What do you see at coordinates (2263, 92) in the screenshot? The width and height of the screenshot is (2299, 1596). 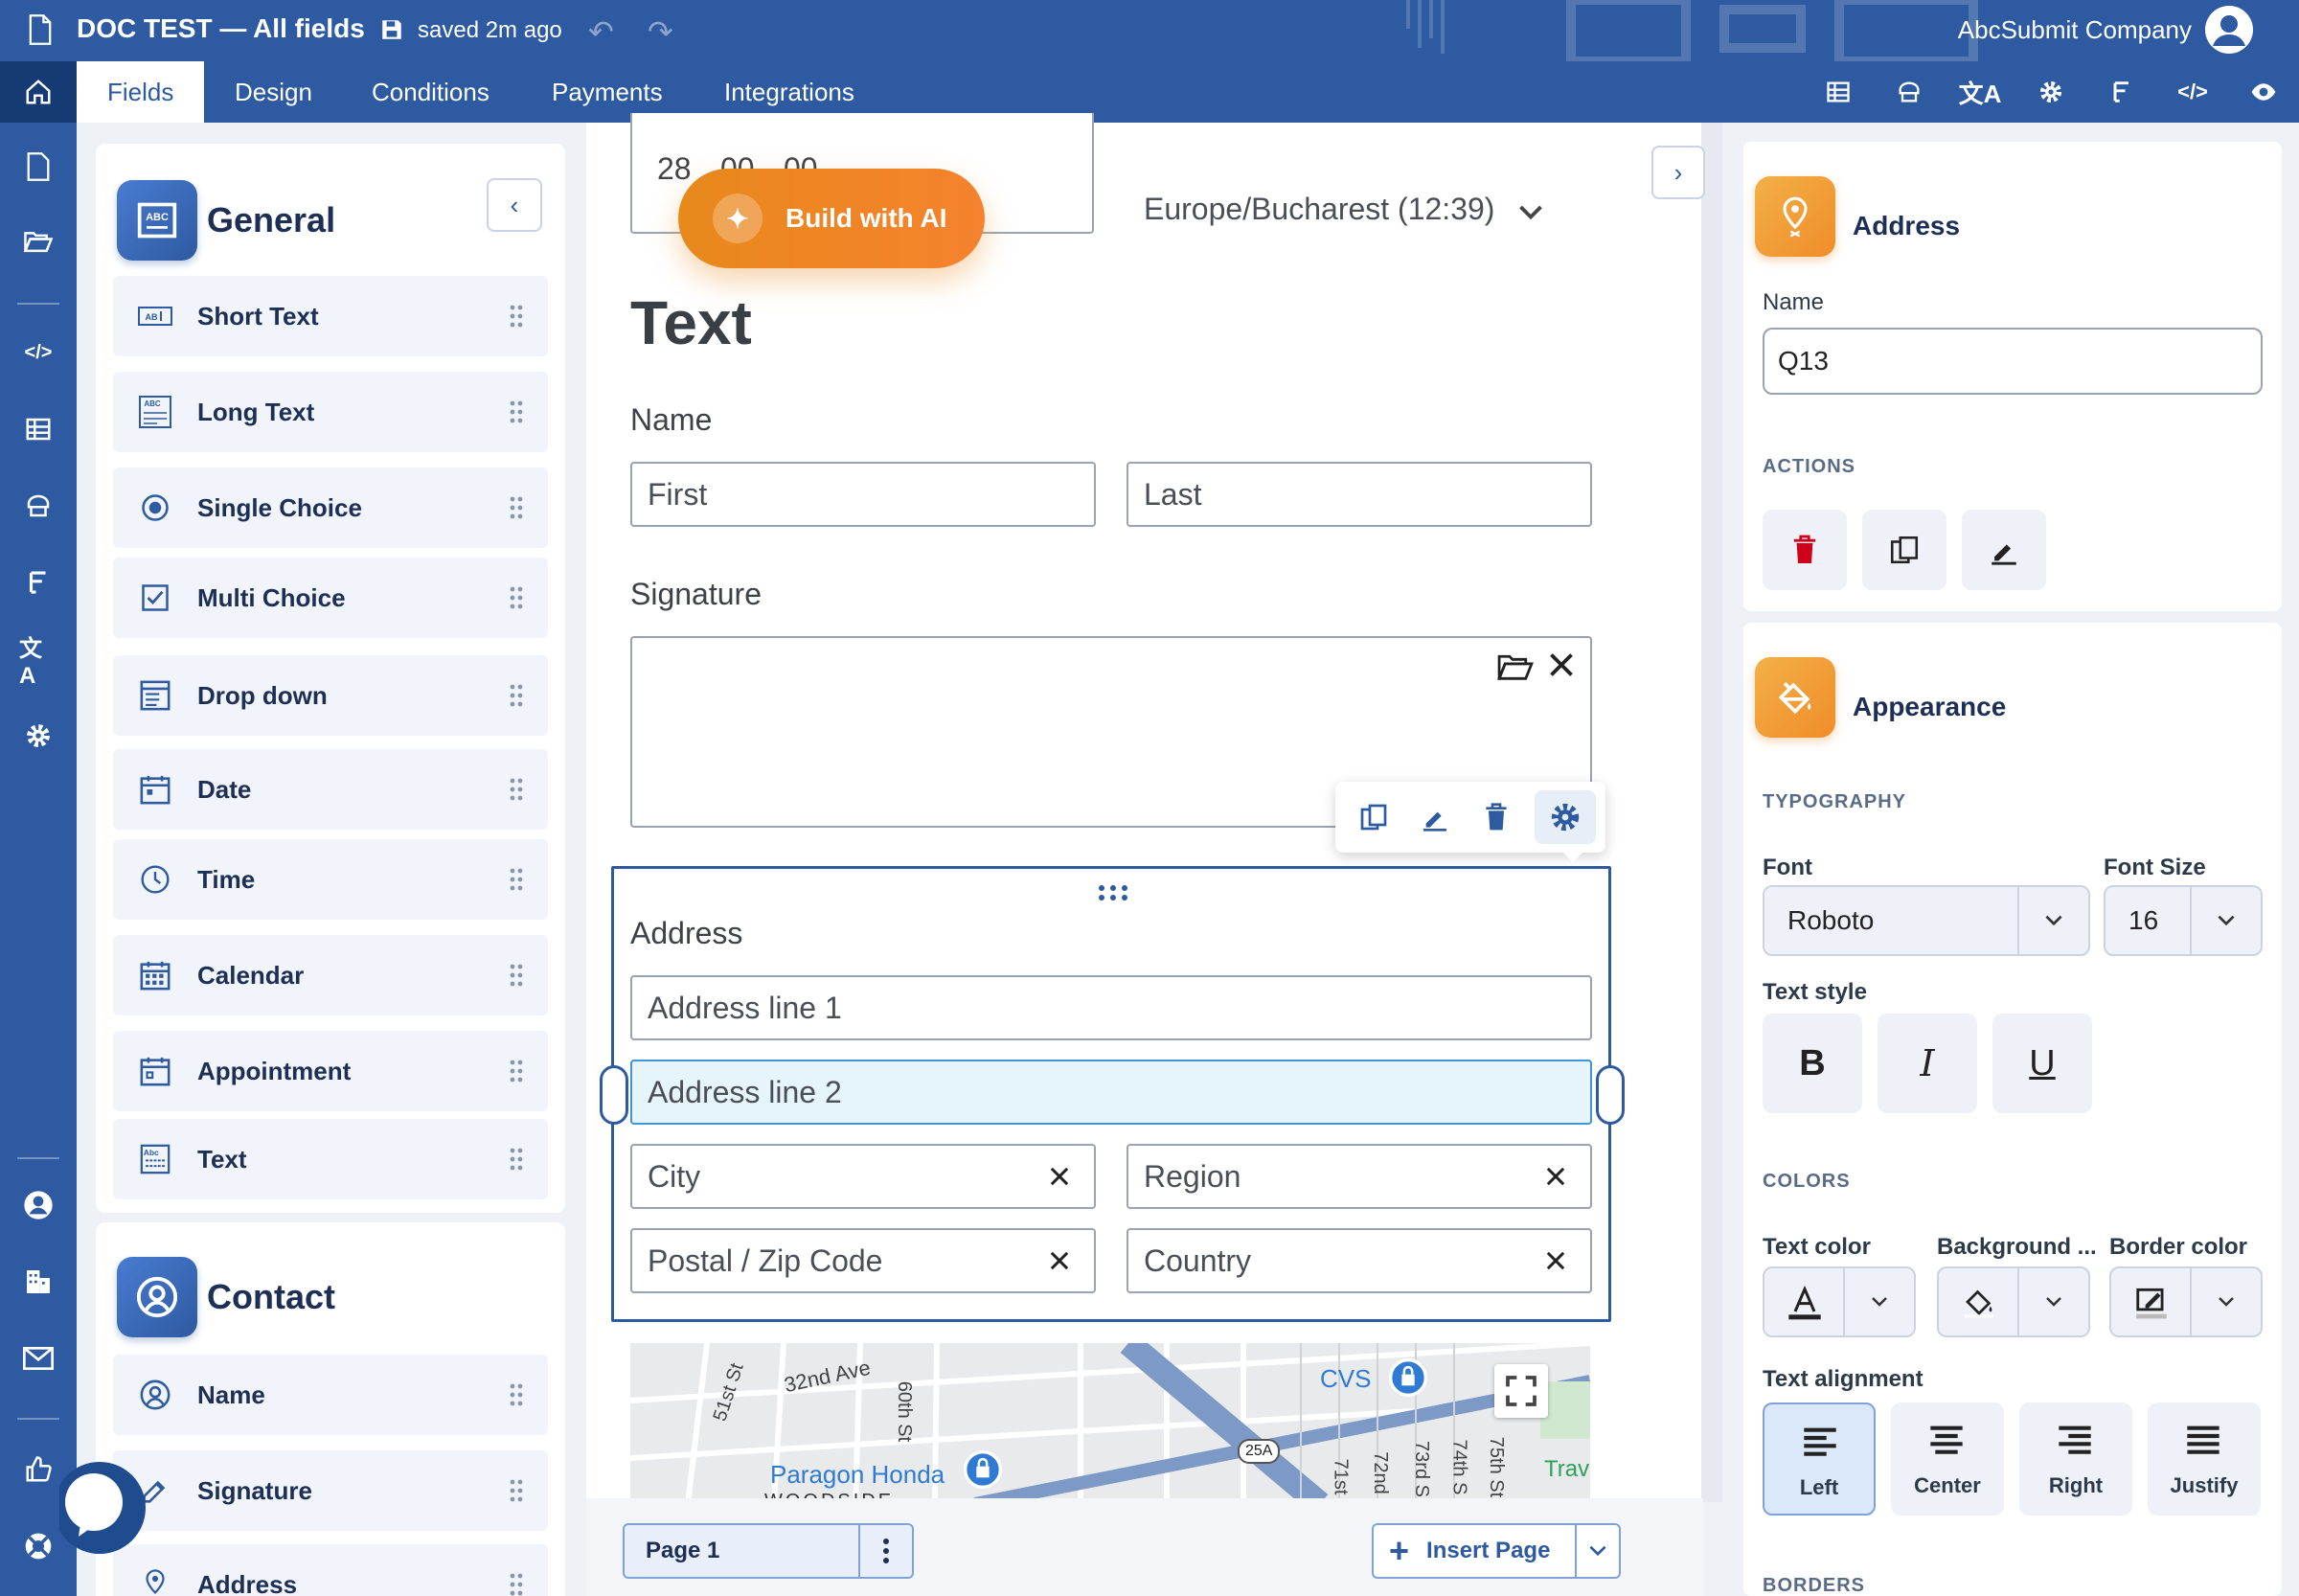 I see `eye-icon` at bounding box center [2263, 92].